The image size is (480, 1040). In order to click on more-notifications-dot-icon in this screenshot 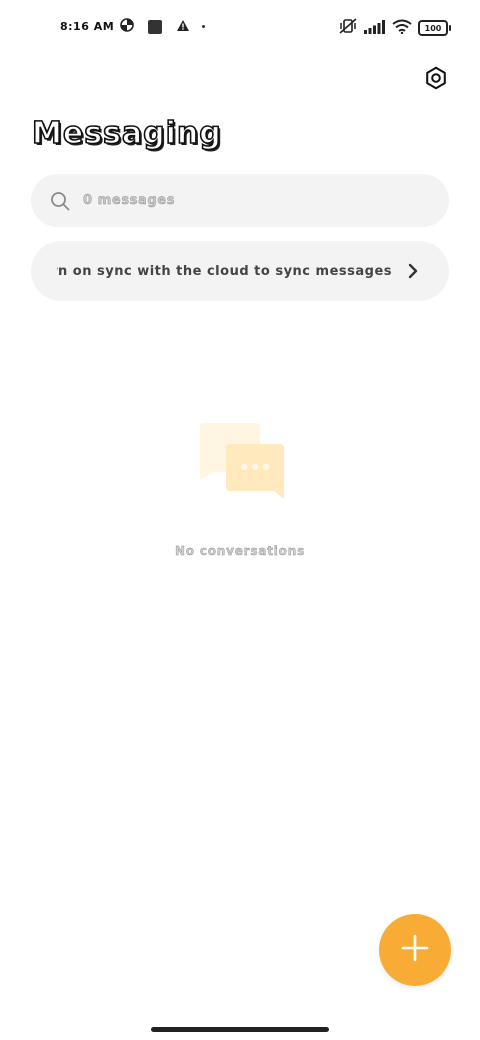, I will do `click(204, 26)`.